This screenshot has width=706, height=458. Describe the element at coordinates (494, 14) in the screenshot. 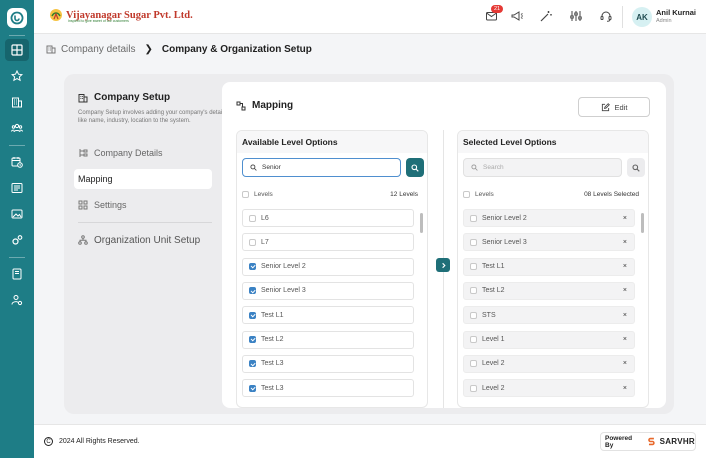

I see `notifications-icon: 21` at that location.